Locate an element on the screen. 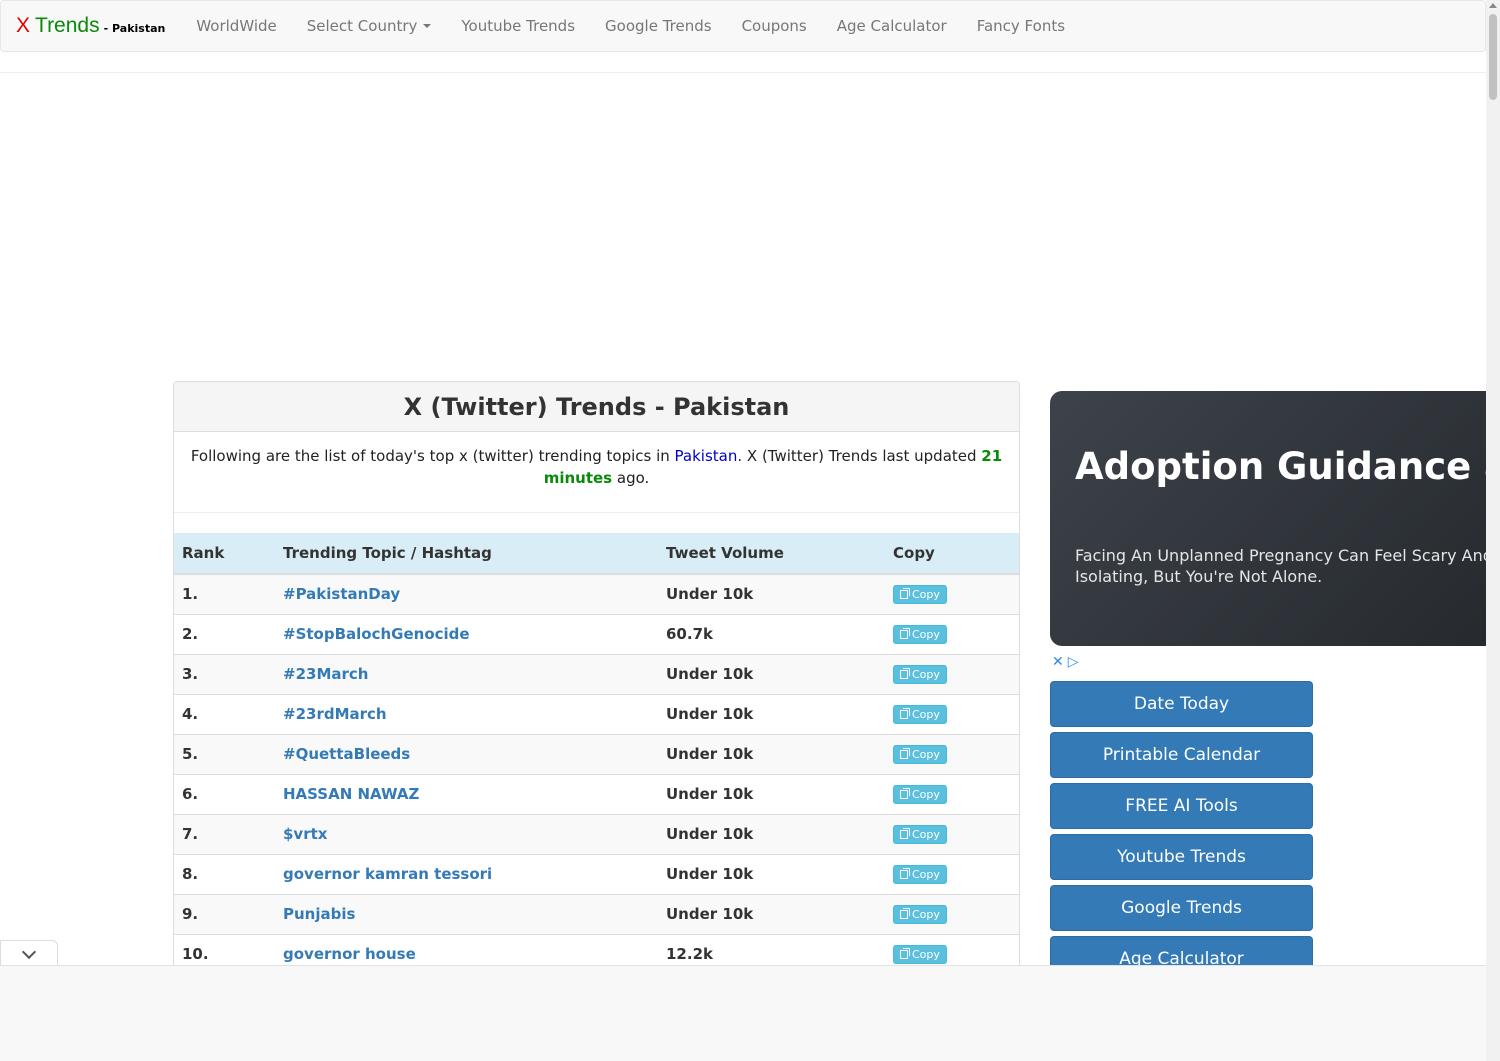 Image resolution: width=1500 pixels, height=1061 pixels. table-row: 5. #QuettaBleeds Under 10k Copy is located at coordinates (596, 753).